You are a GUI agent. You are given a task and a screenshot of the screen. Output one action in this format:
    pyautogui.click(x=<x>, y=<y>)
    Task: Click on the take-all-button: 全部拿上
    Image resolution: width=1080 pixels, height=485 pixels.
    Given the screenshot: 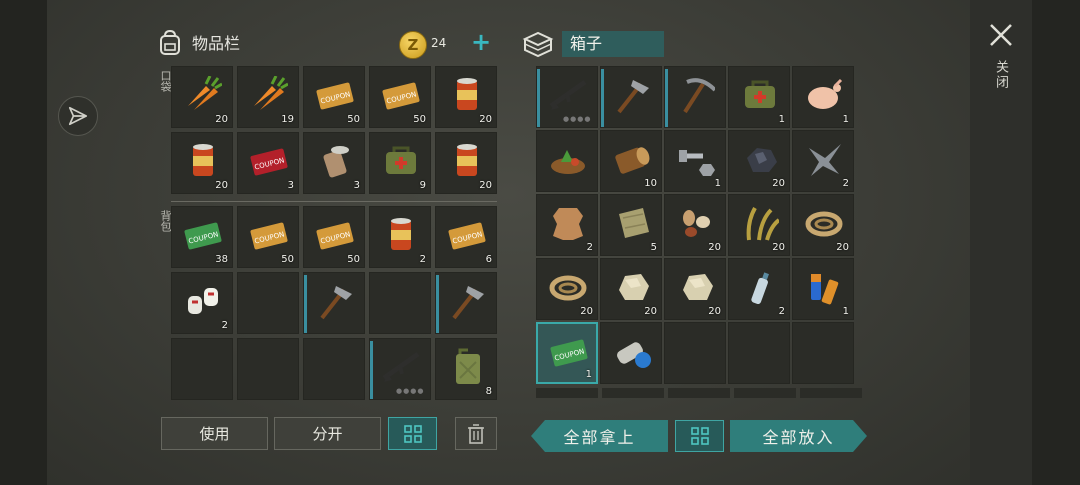 What is the action you would take?
    pyautogui.click(x=599, y=436)
    